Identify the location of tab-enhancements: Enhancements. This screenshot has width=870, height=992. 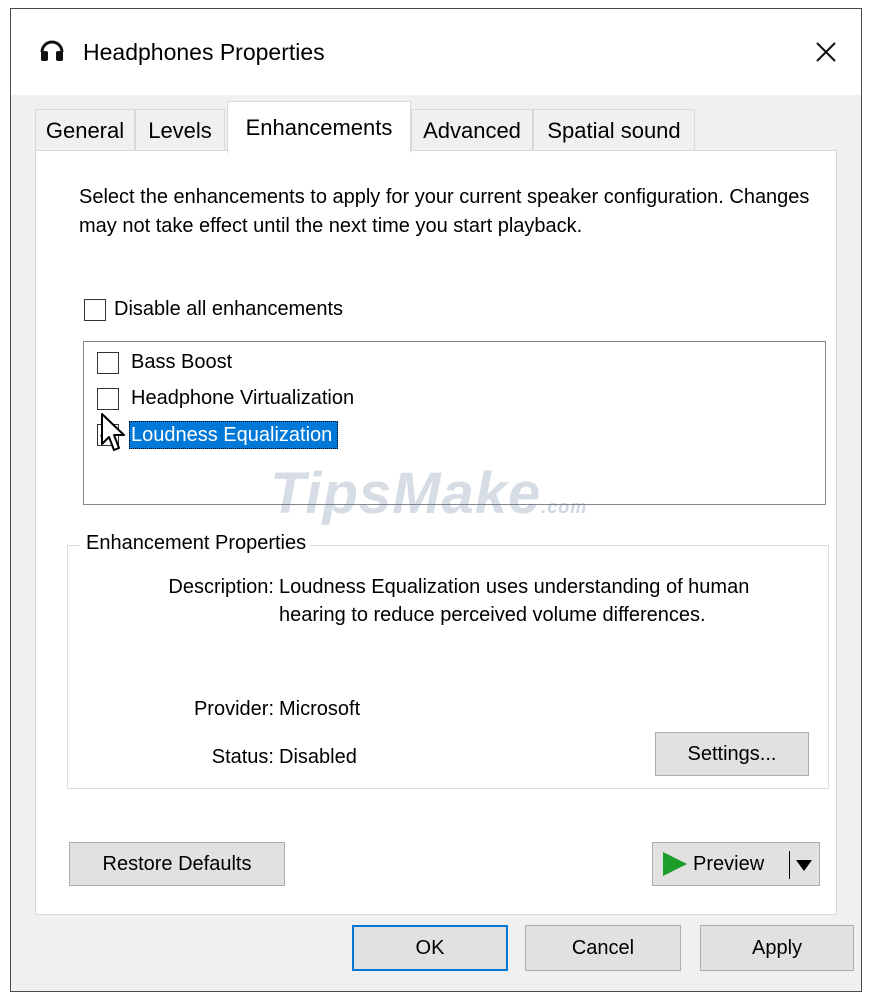
(319, 127).